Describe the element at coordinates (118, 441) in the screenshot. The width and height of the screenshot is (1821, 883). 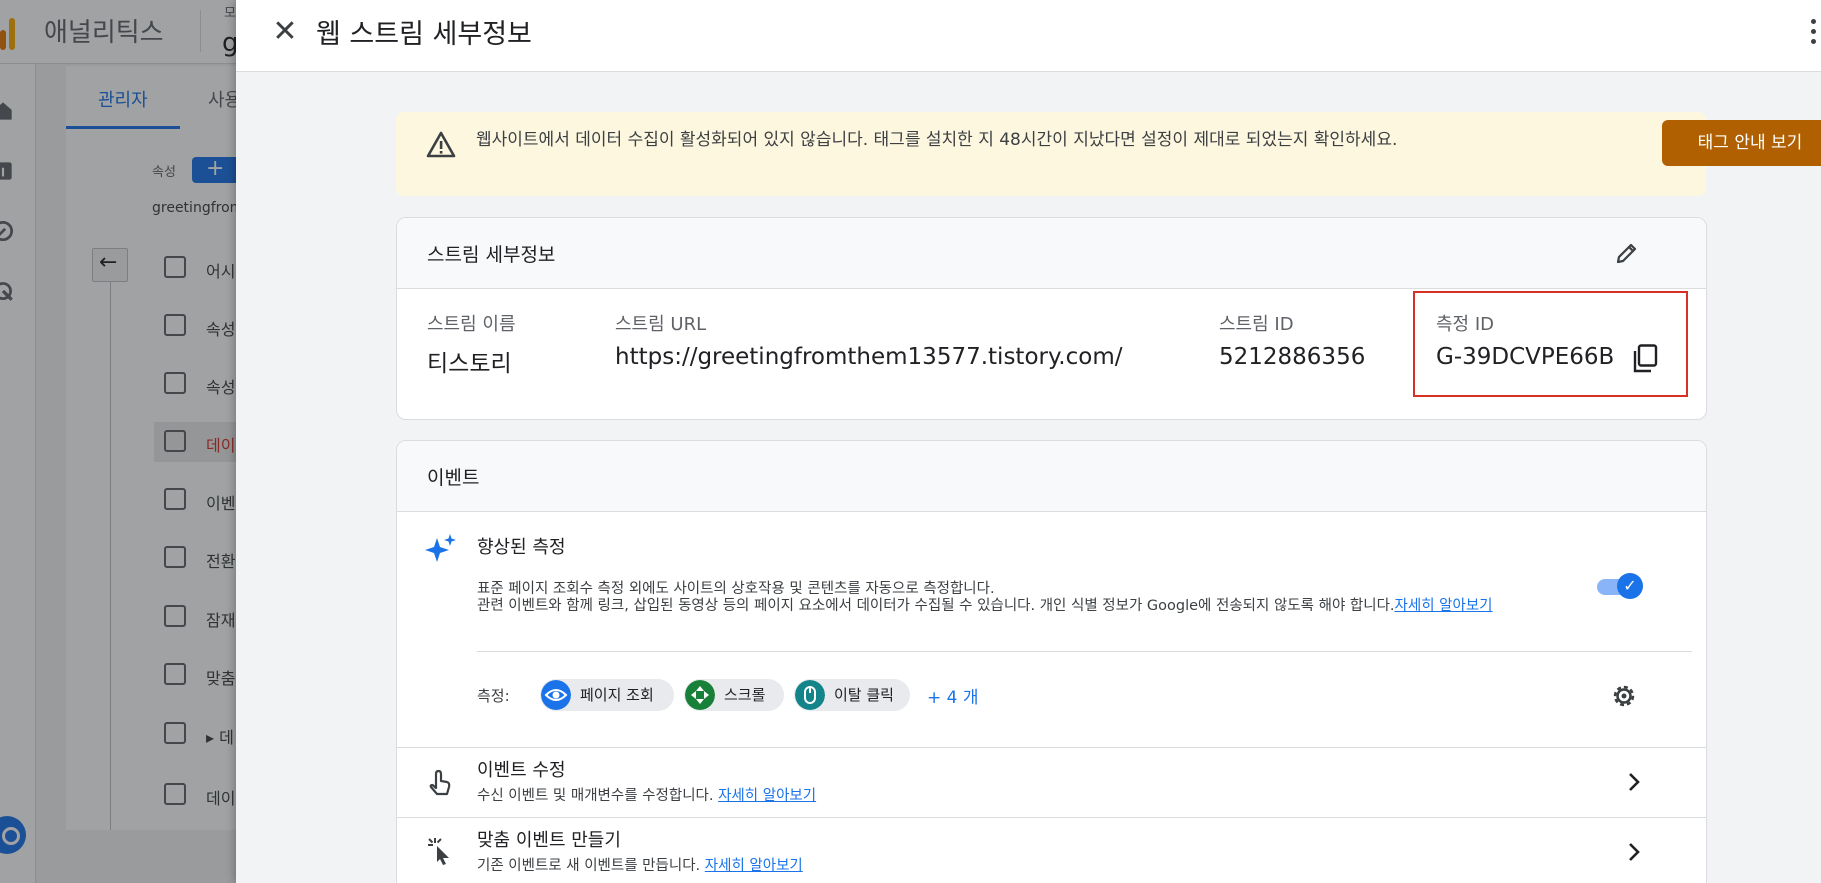
I see `modal-scrim` at that location.